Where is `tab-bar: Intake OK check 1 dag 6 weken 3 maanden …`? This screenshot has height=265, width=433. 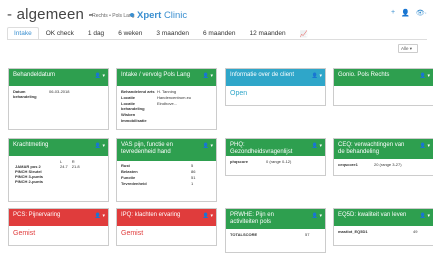
tab-bar: Intake OK check 1 dag 6 weken 3 maanden … is located at coordinates (217, 33).